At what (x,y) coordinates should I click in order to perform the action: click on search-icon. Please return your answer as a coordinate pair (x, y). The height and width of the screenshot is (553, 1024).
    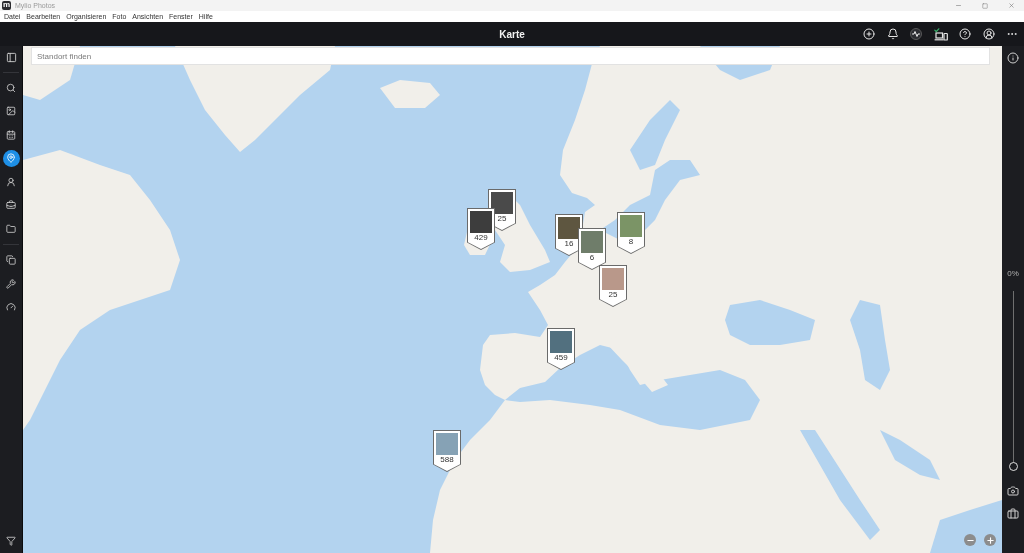
    Looking at the image, I should click on (11, 87).